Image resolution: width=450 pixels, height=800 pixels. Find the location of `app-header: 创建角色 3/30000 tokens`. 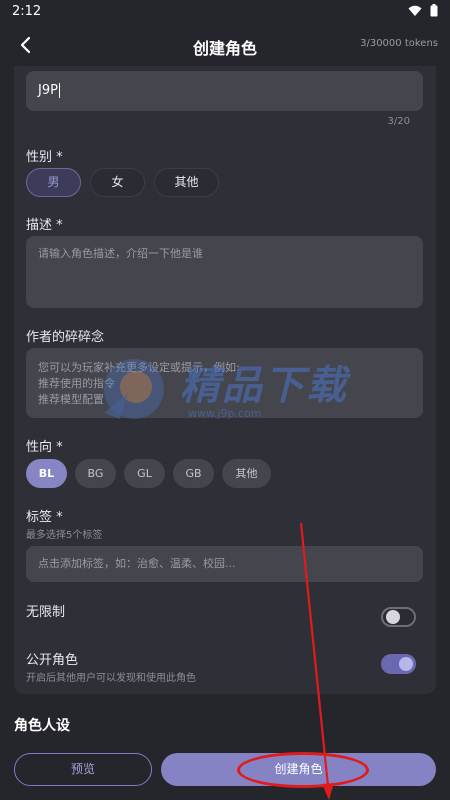

app-header: 创建角色 3/30000 tokens is located at coordinates (225, 45).